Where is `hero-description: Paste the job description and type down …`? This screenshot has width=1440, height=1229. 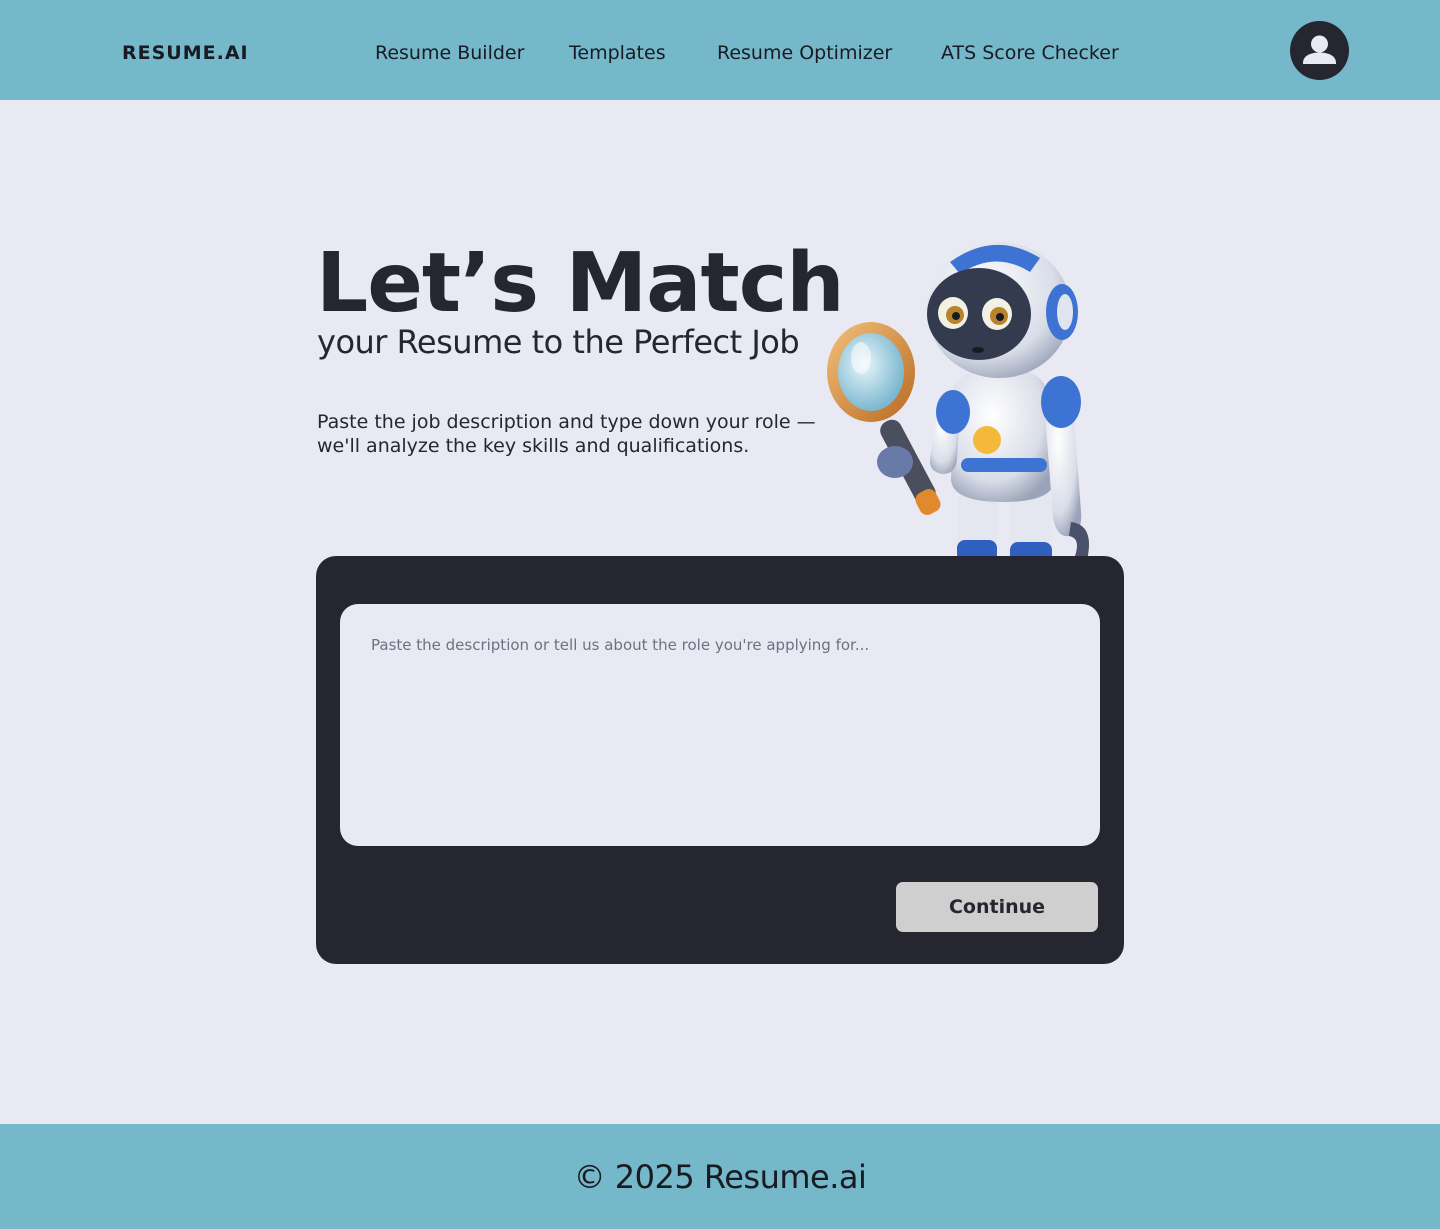
hero-description: Paste the job description and type down … is located at coordinates (566, 434).